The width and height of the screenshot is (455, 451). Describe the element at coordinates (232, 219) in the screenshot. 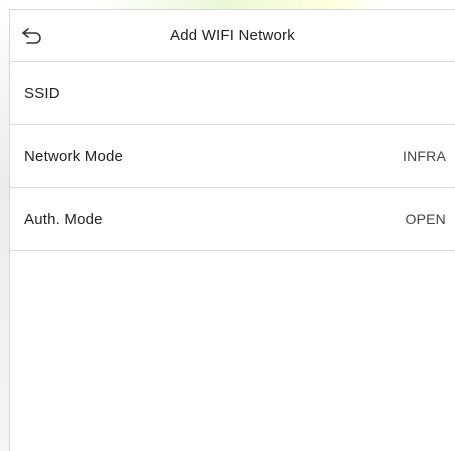

I see `settings-row-auth-mode: Auth. Mode OPEN` at that location.